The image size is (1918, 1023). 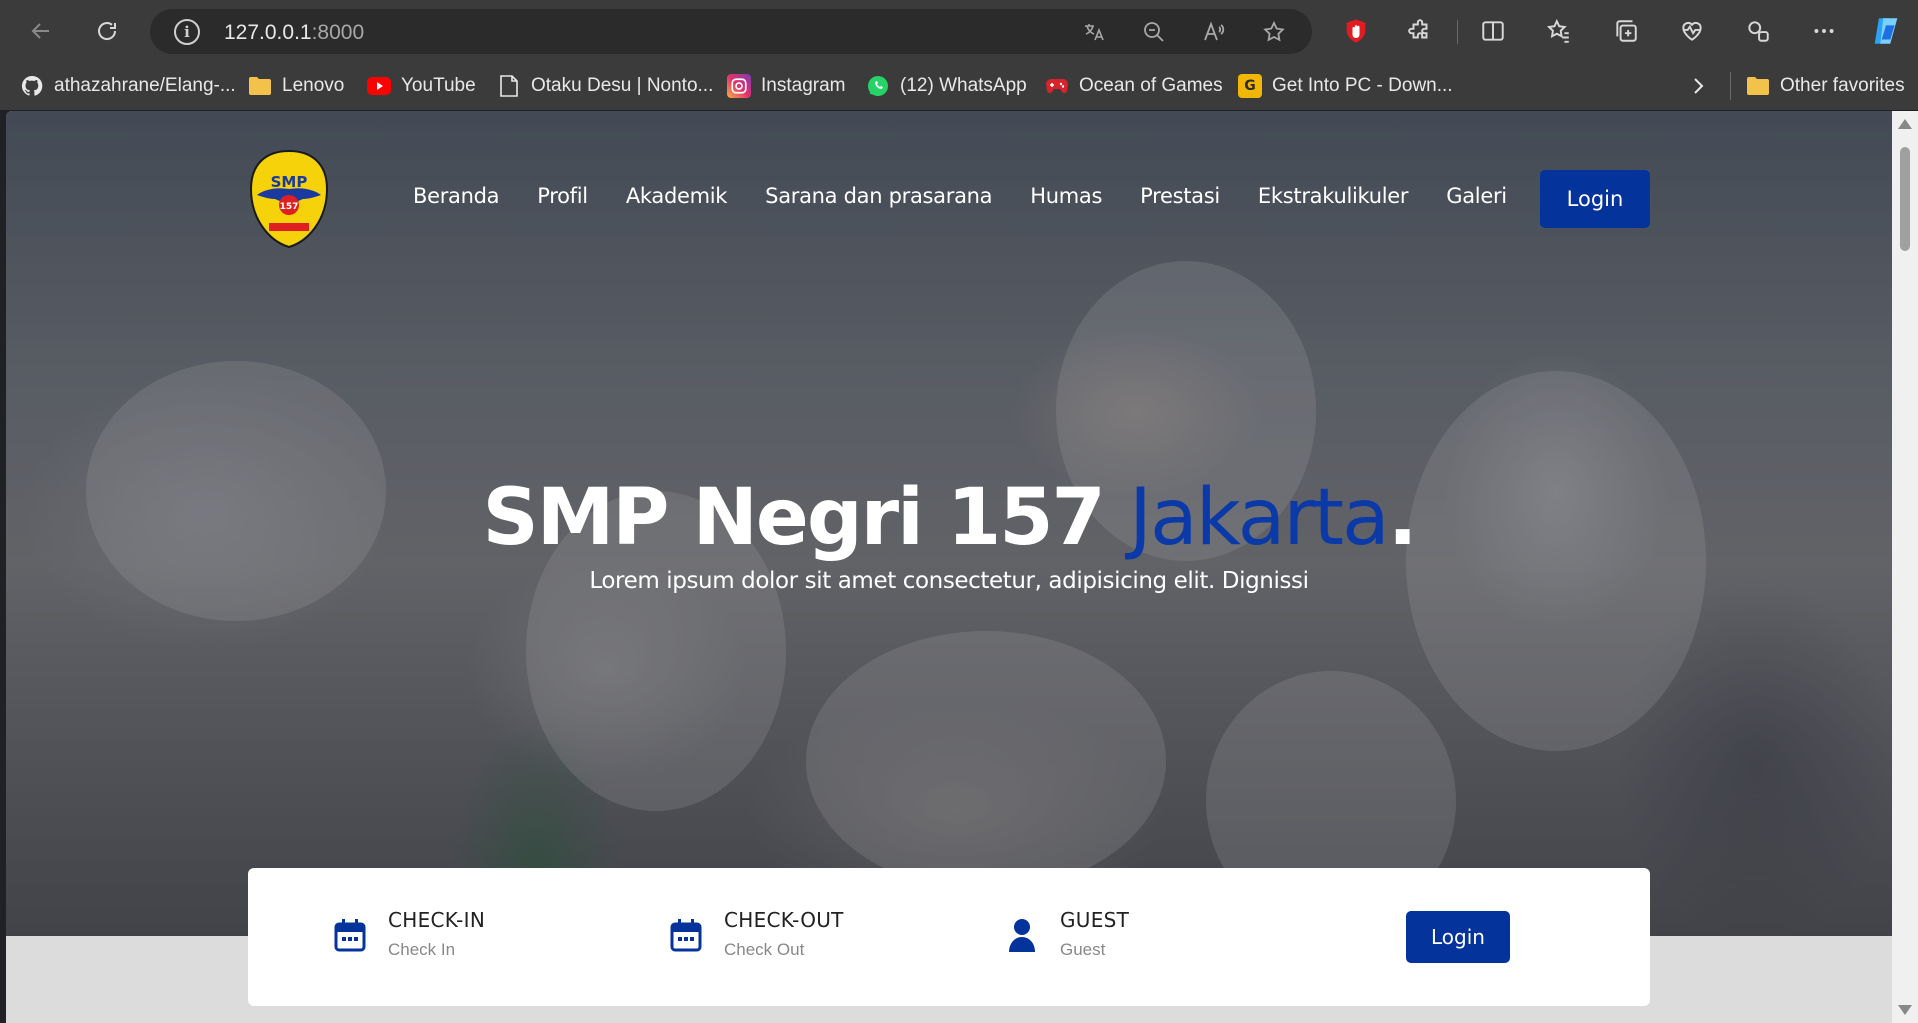 What do you see at coordinates (289, 199) in the screenshot?
I see `school-logo: SMP 157` at bounding box center [289, 199].